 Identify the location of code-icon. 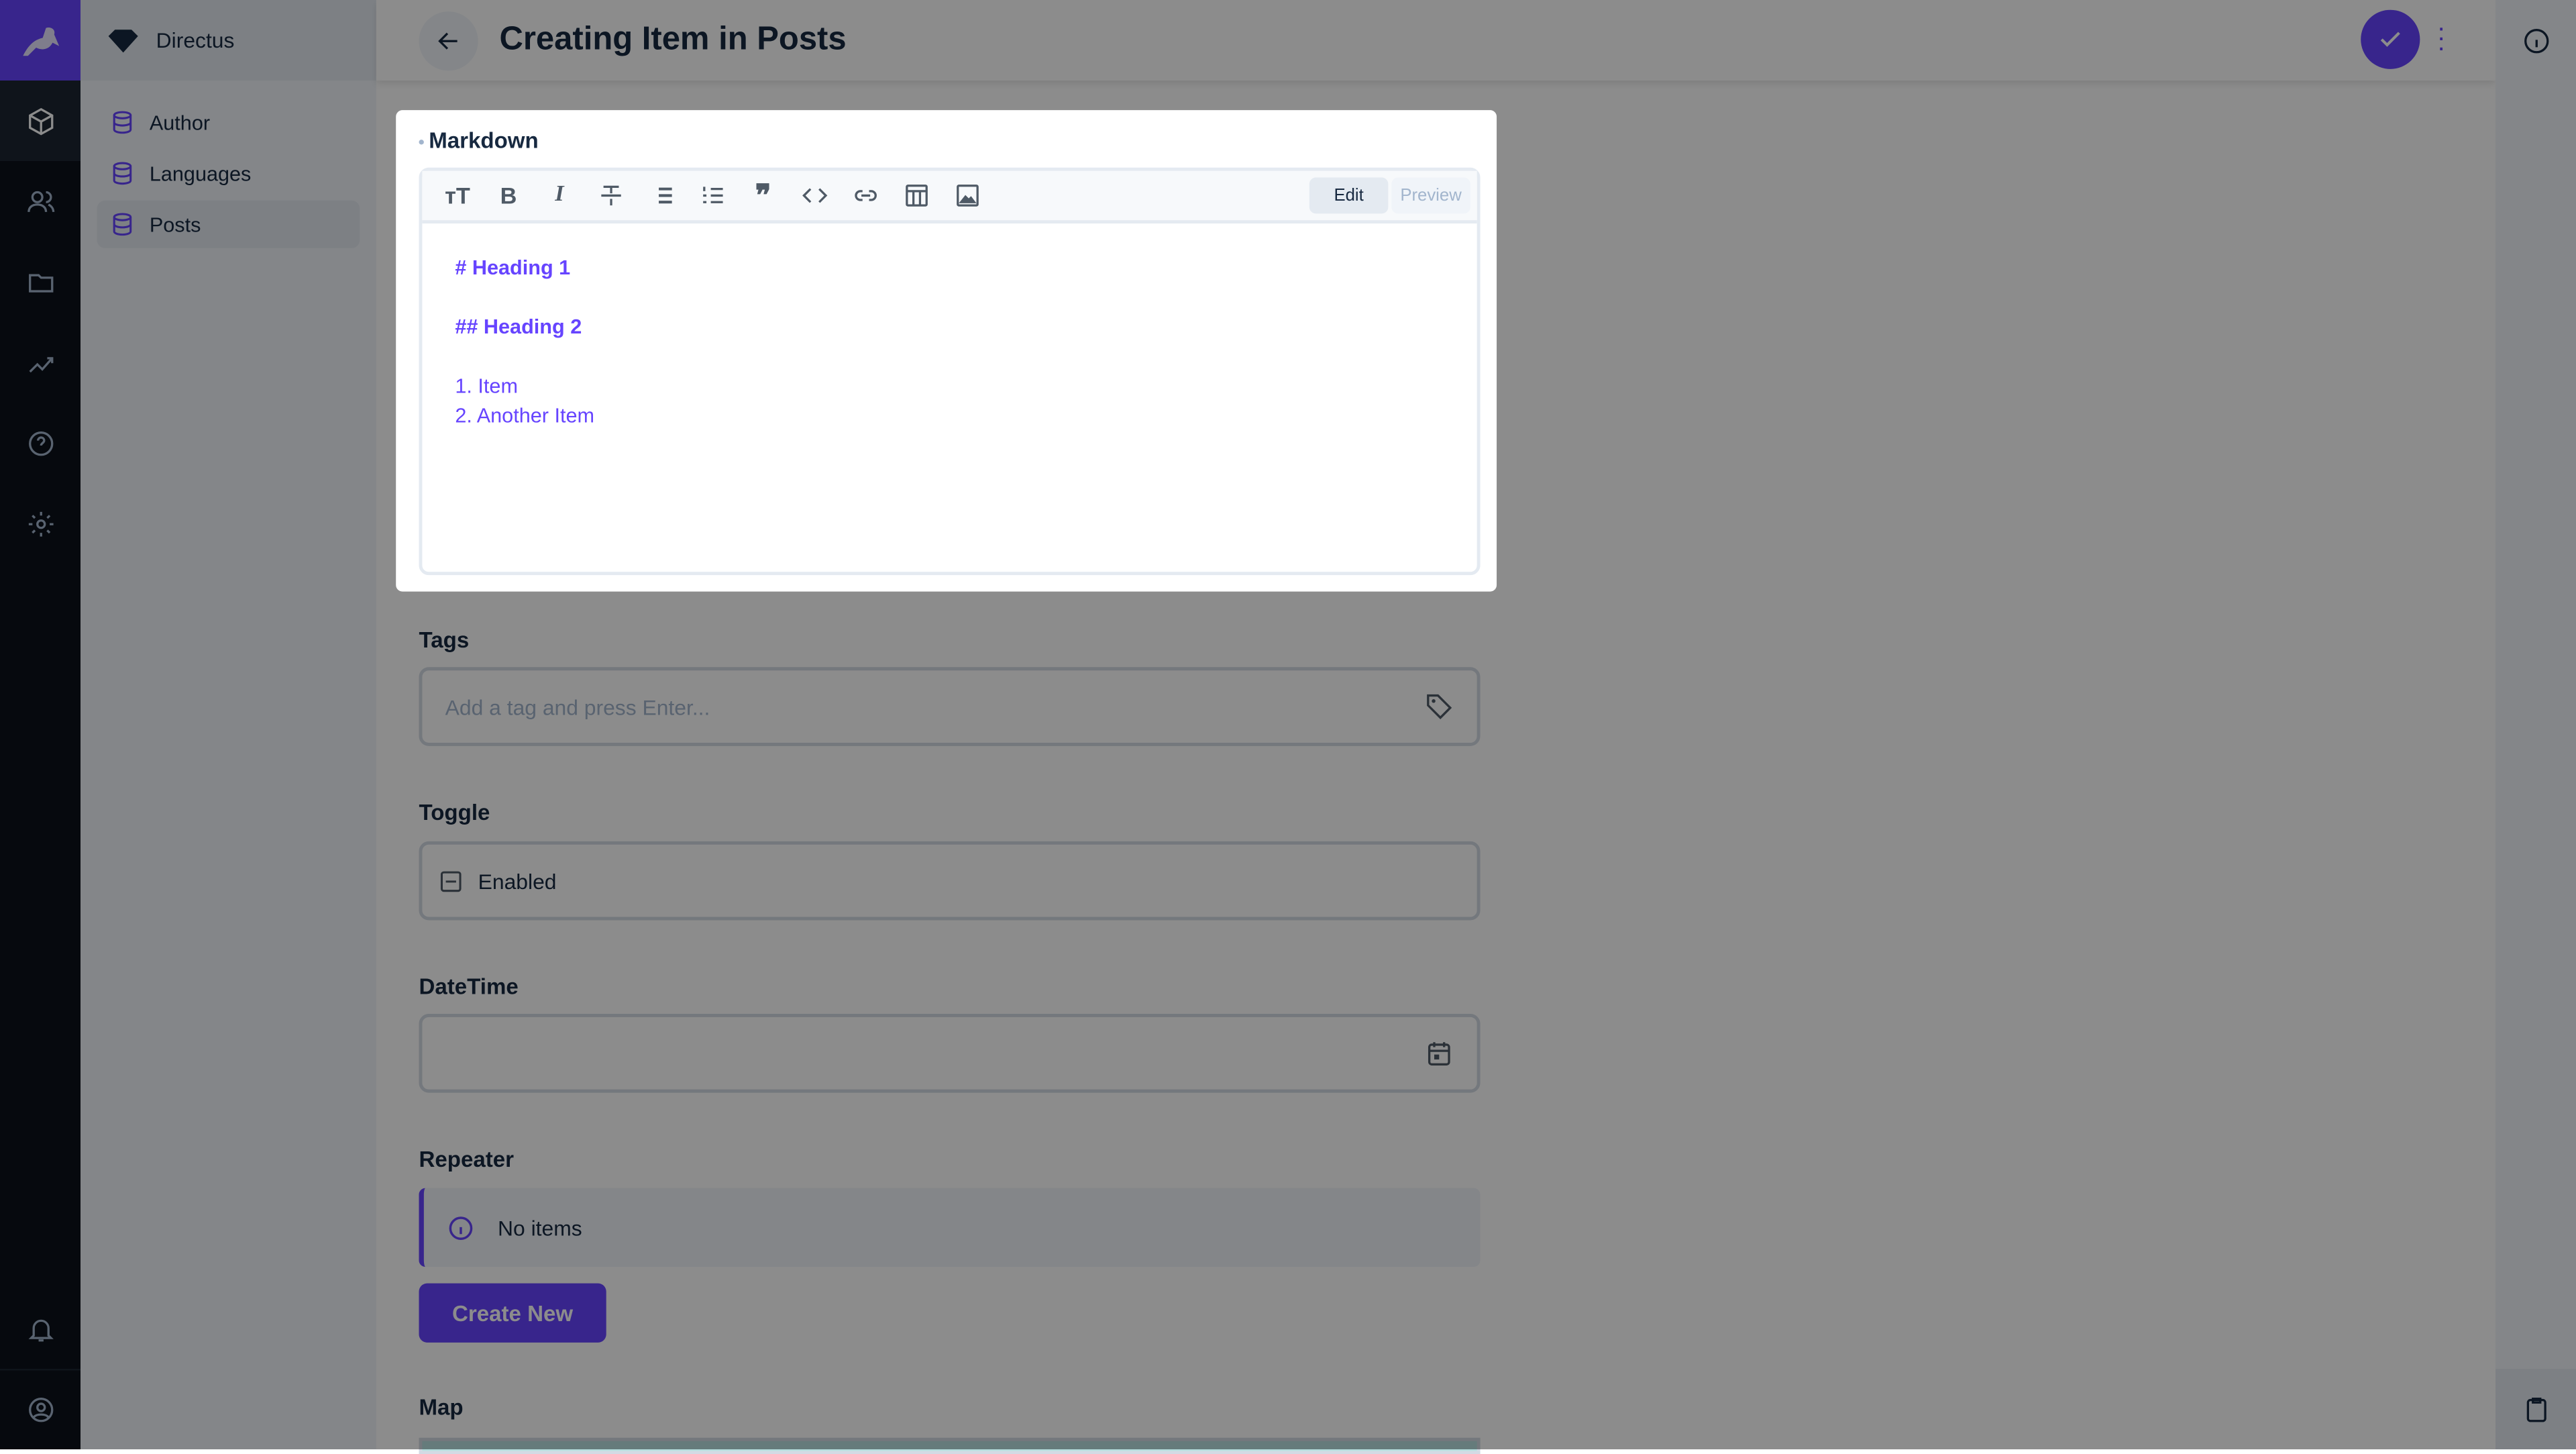
(814, 195).